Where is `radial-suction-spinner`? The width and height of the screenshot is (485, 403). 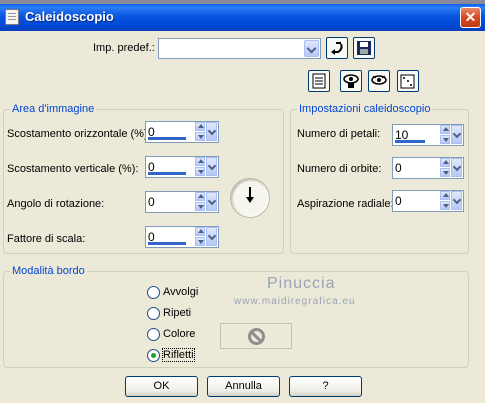
radial-suction-spinner is located at coordinates (451, 201).